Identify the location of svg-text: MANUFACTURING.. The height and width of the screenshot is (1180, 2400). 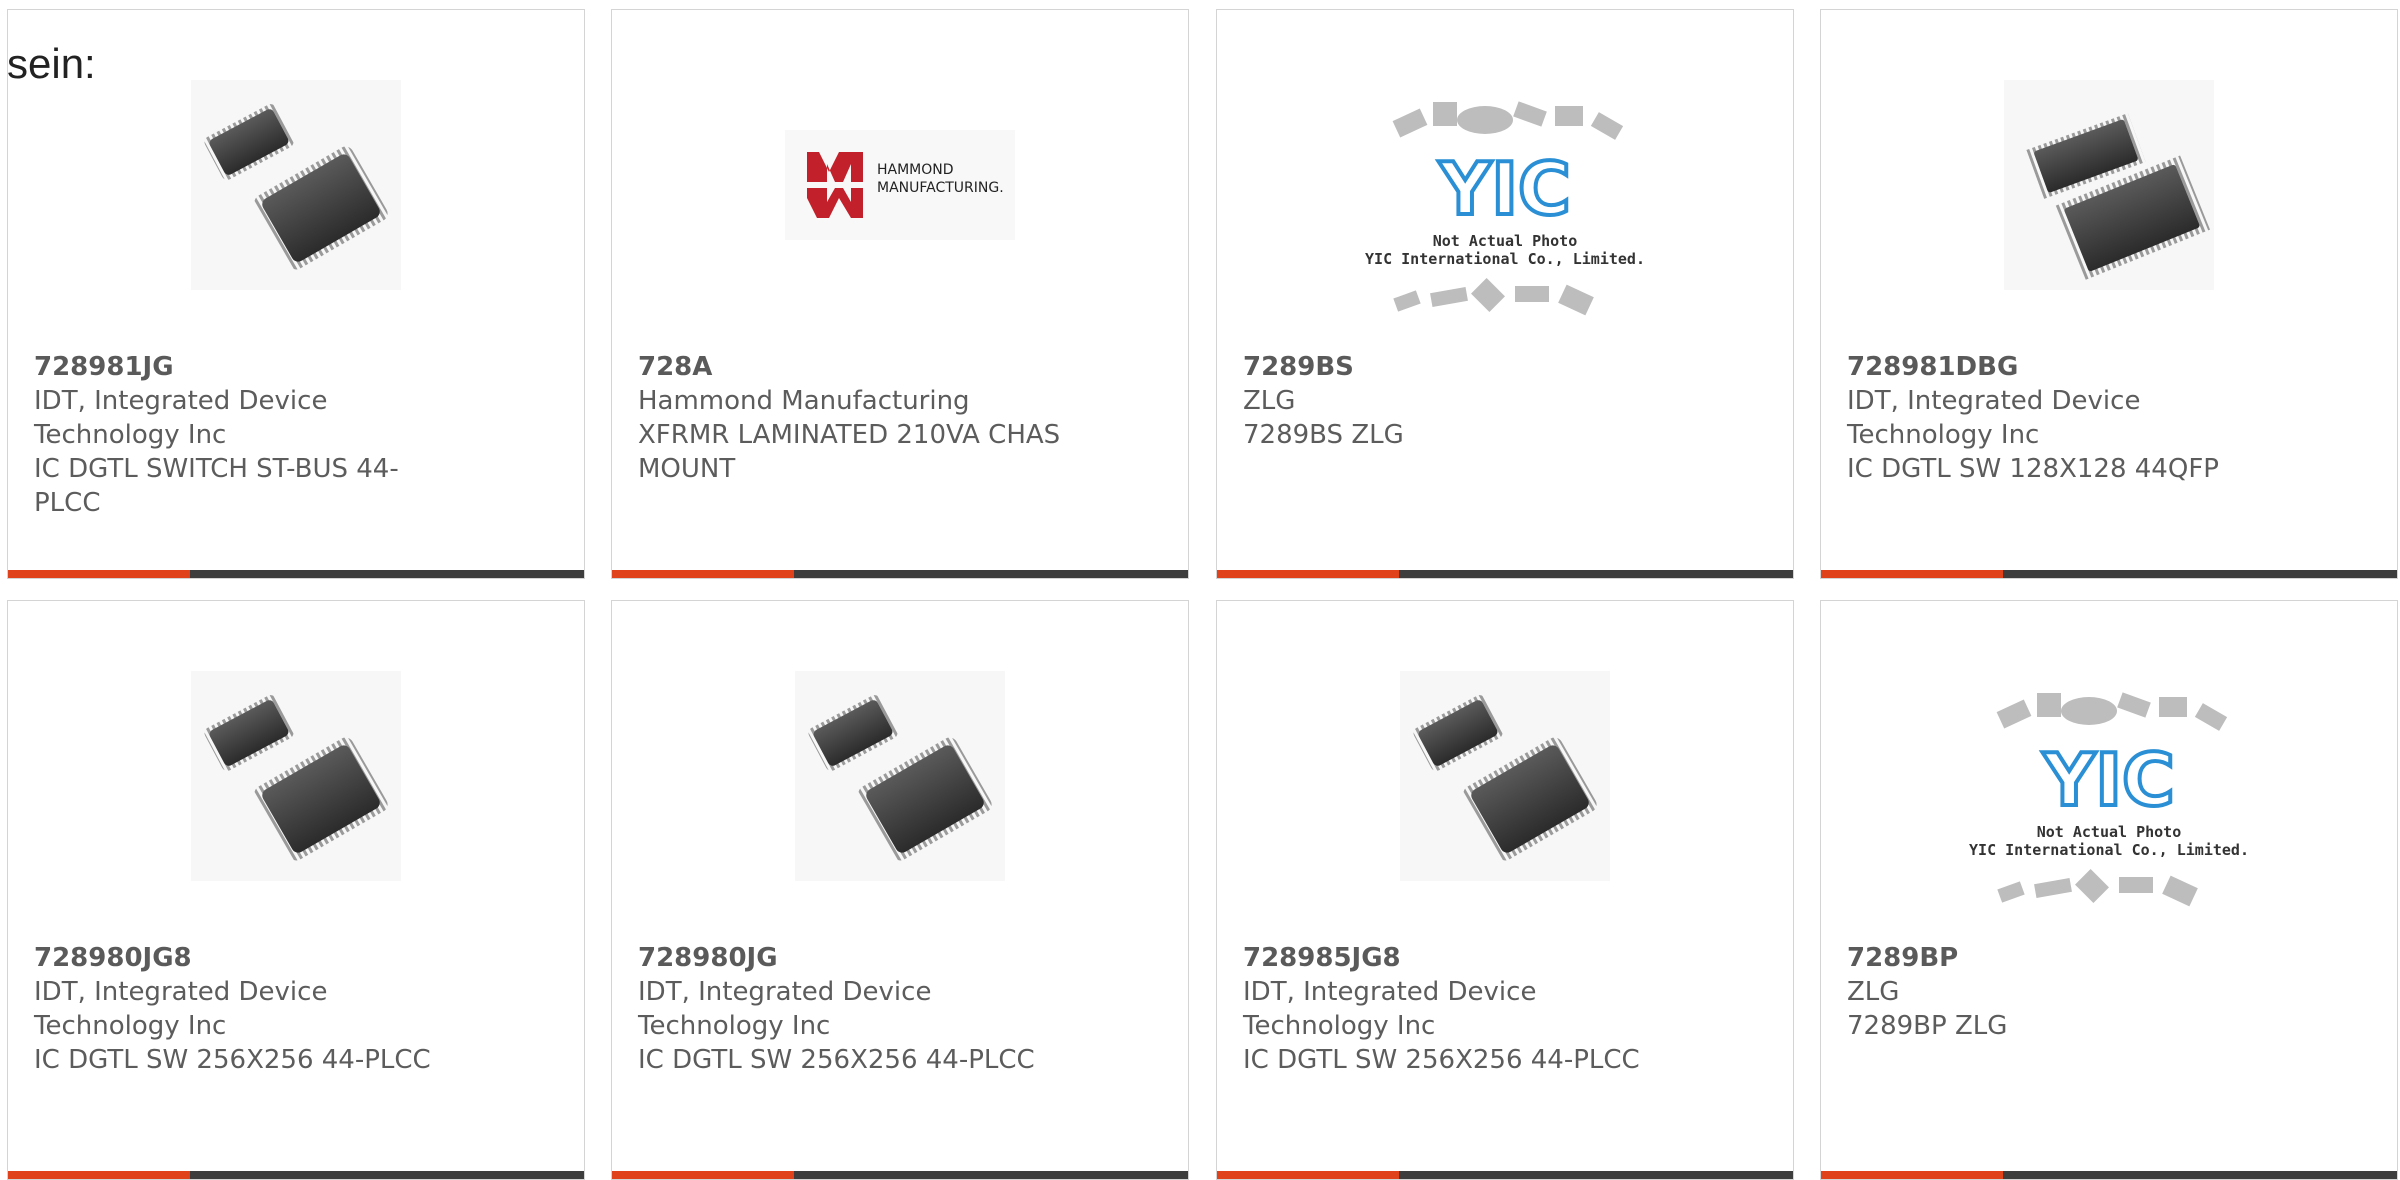
(940, 188).